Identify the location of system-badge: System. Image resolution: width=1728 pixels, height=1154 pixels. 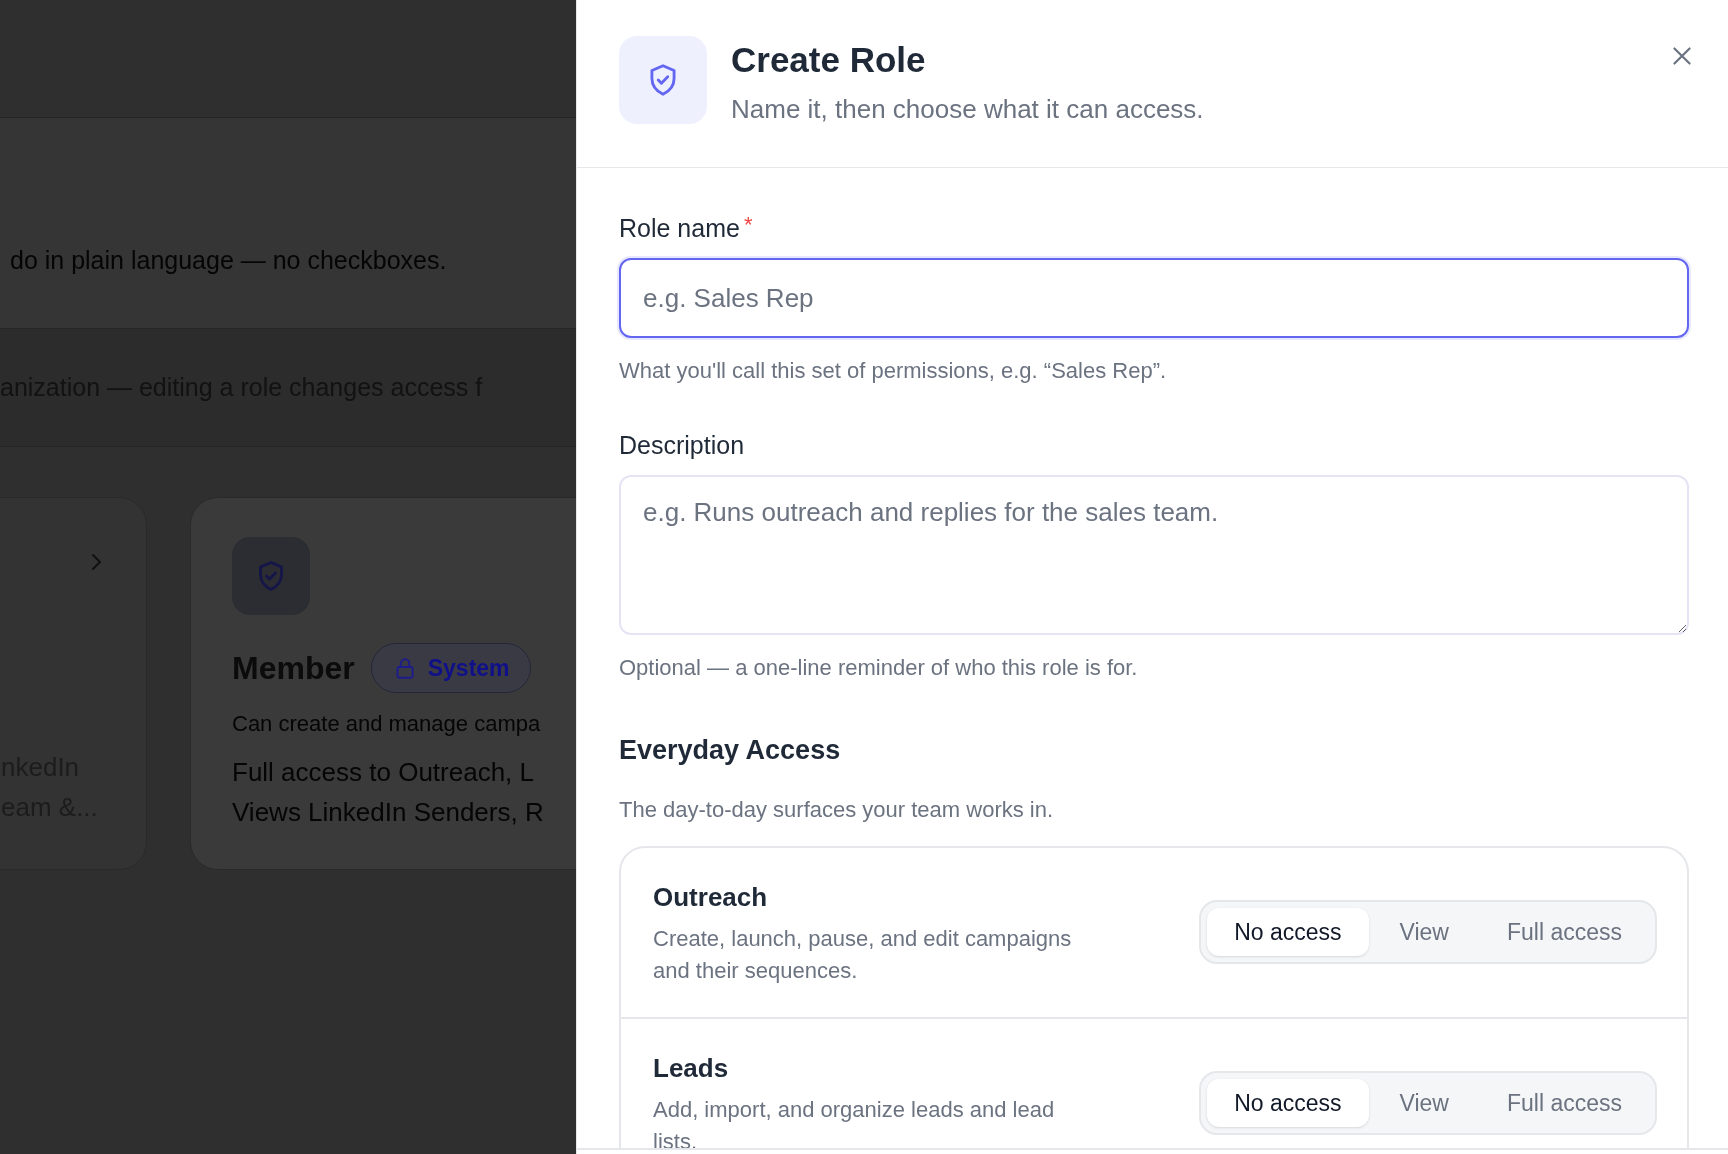
(450, 668).